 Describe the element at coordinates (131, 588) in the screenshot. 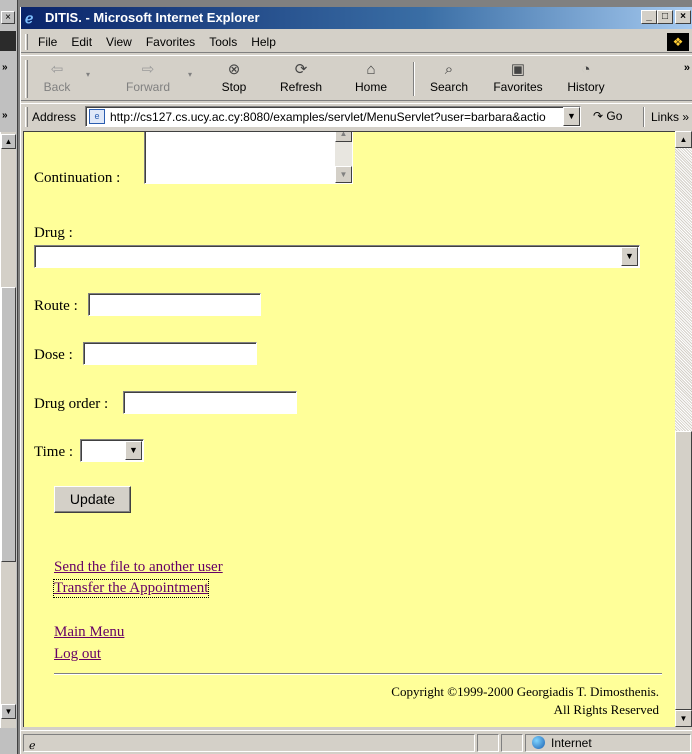

I see `transfer-appointment-link: Transfer the Appointment` at that location.